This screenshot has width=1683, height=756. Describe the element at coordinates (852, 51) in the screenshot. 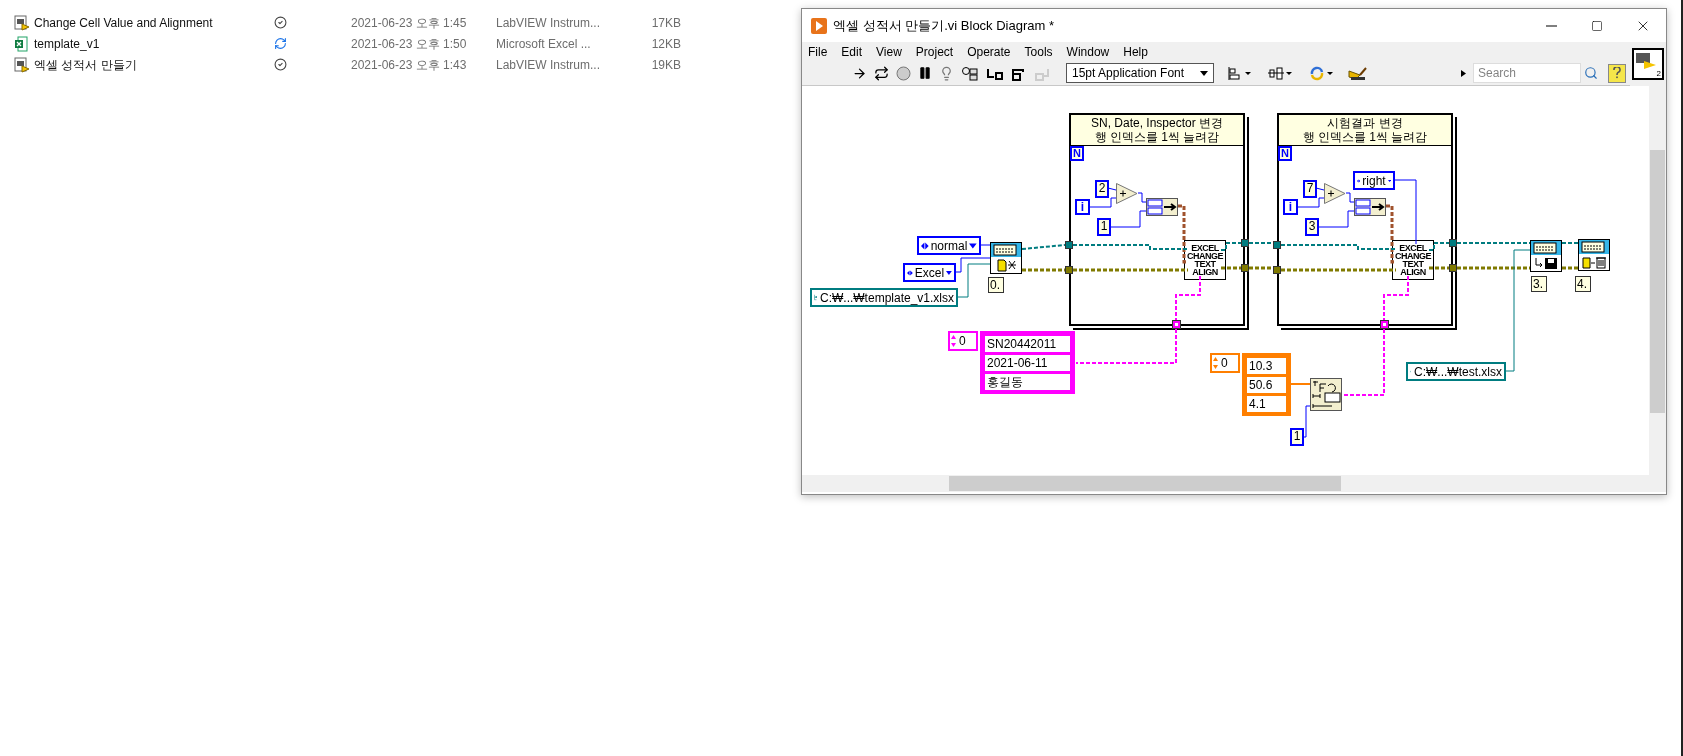

I see `menu-item: Edit` at that location.